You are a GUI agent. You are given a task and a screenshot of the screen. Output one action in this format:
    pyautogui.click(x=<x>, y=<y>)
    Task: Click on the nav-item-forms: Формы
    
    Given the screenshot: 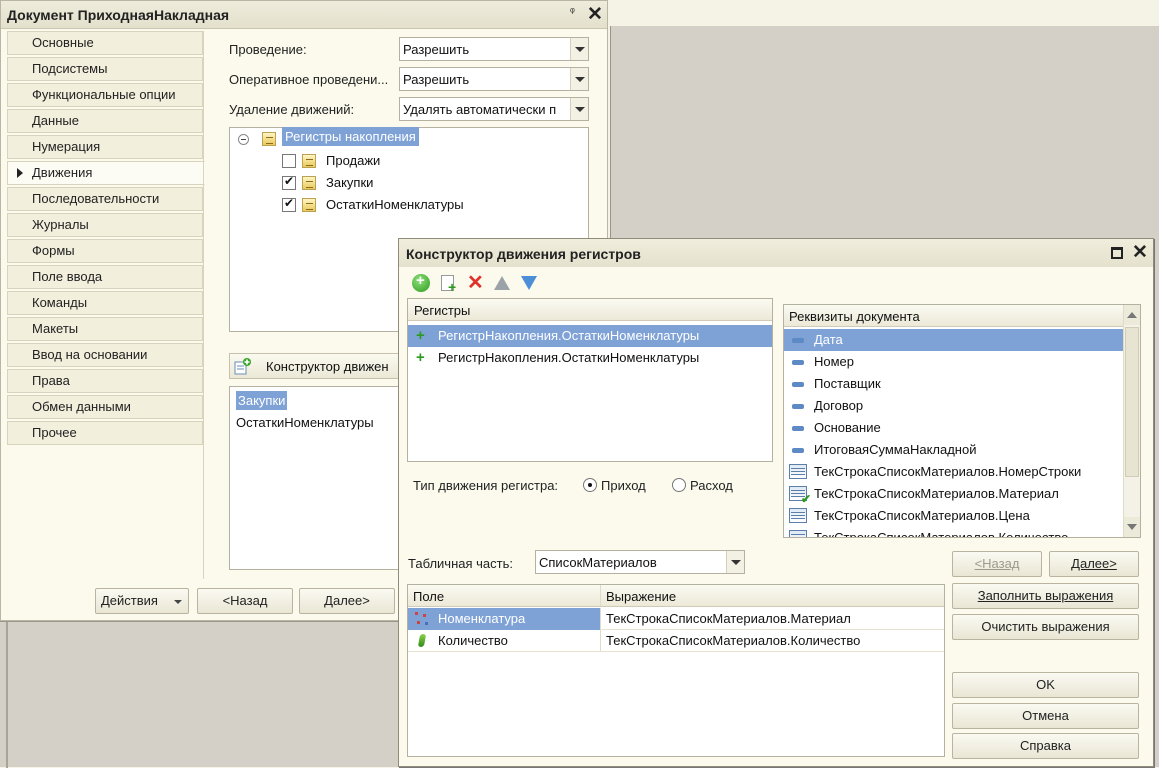 What is the action you would take?
    pyautogui.click(x=105, y=251)
    